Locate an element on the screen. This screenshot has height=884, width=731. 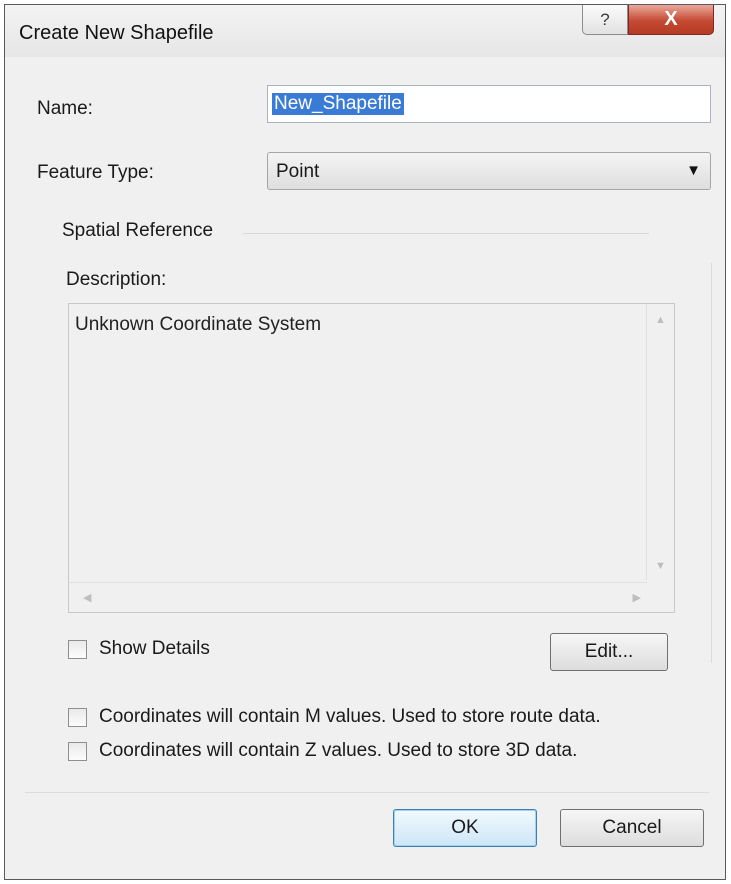
horizontal-scrollbar: ◀ ▶ is located at coordinates (358, 597).